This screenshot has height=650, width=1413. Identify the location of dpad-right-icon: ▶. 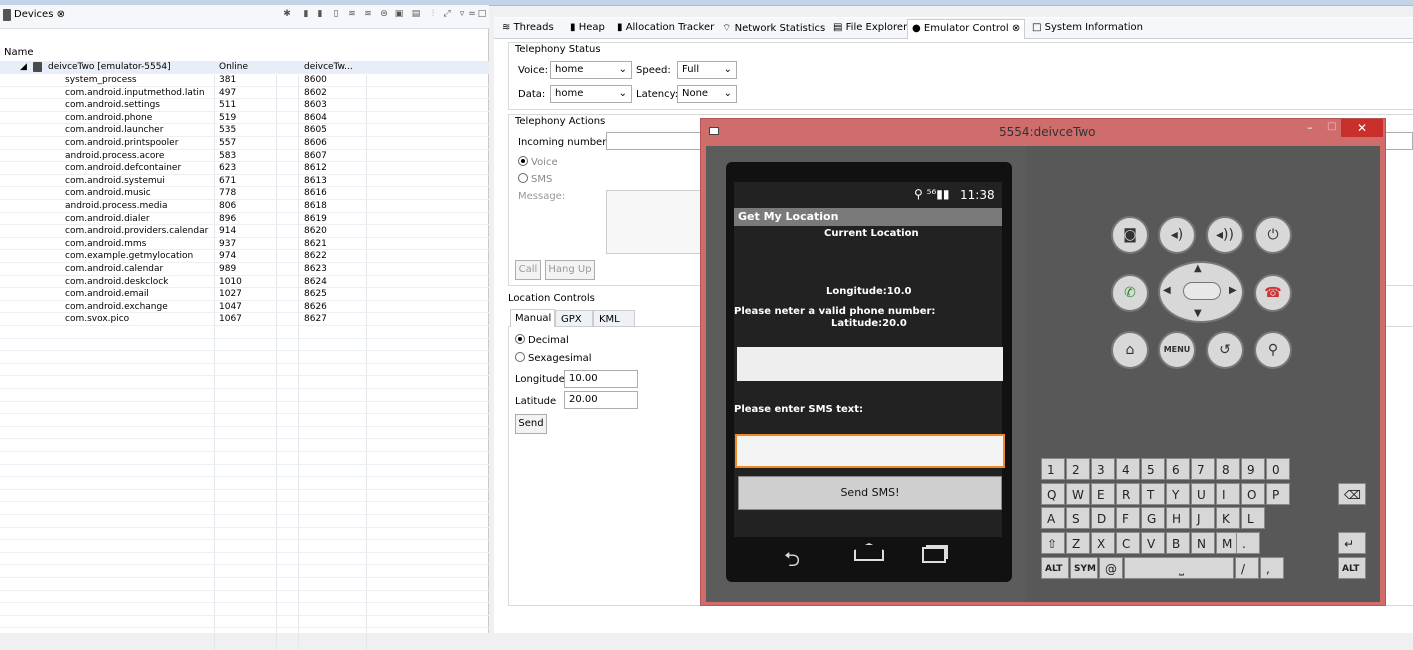
(1233, 290).